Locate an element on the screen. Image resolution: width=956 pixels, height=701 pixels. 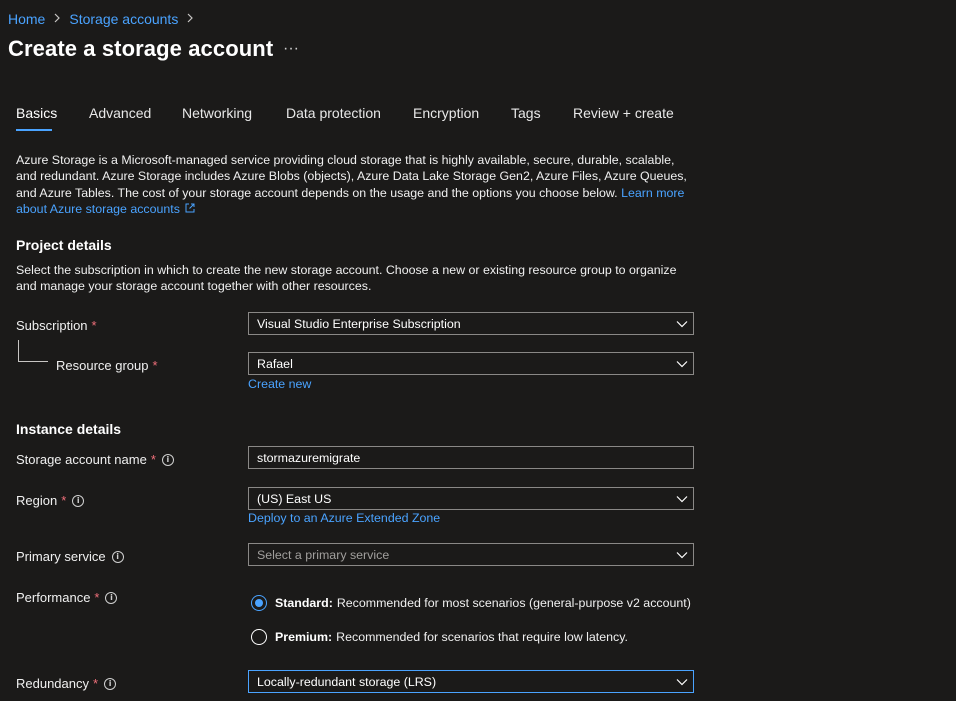
instance-details-heading: Instance details is located at coordinates (69, 429).